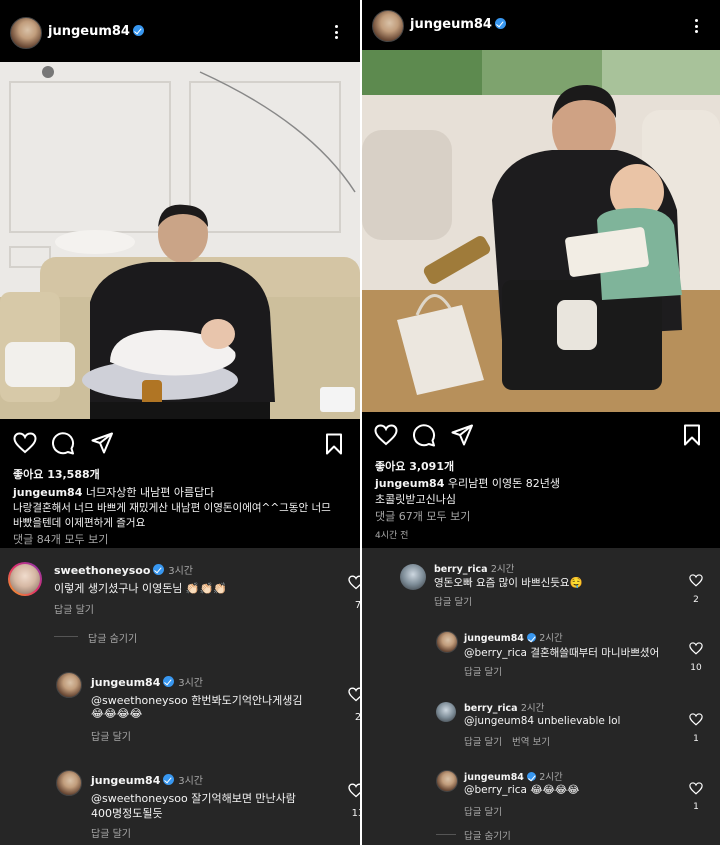 Image resolution: width=720 pixels, height=845 pixels. I want to click on comment-text: 400명정도될듯, so click(127, 813).